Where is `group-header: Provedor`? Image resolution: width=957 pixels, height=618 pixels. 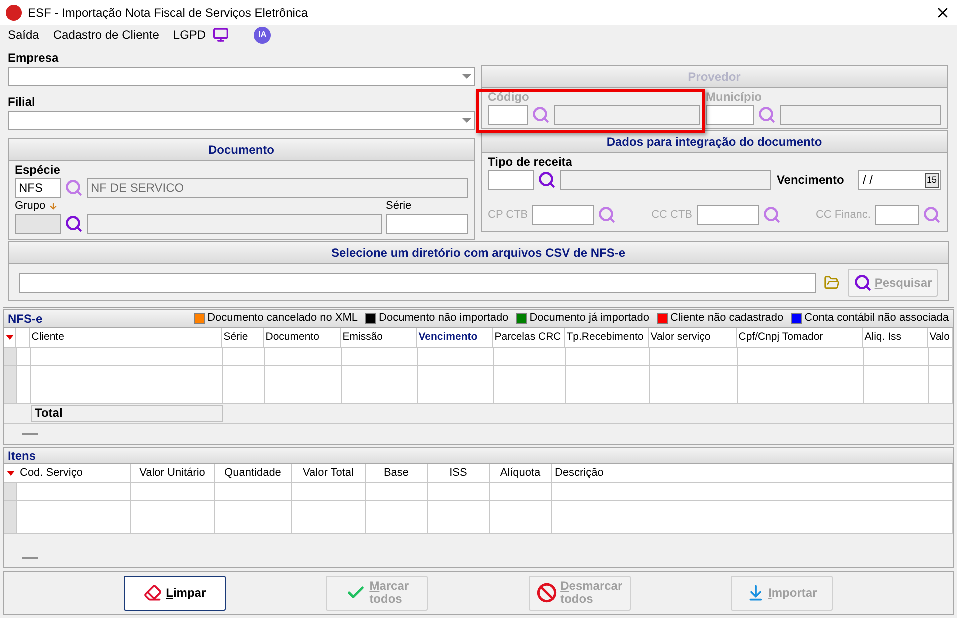 group-header: Provedor is located at coordinates (714, 77).